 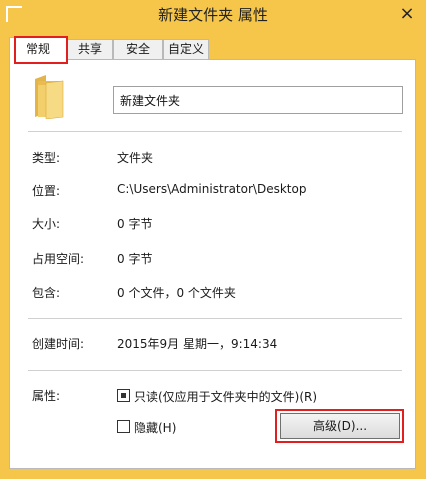 I want to click on hidden-checkbox, so click(x=123, y=426).